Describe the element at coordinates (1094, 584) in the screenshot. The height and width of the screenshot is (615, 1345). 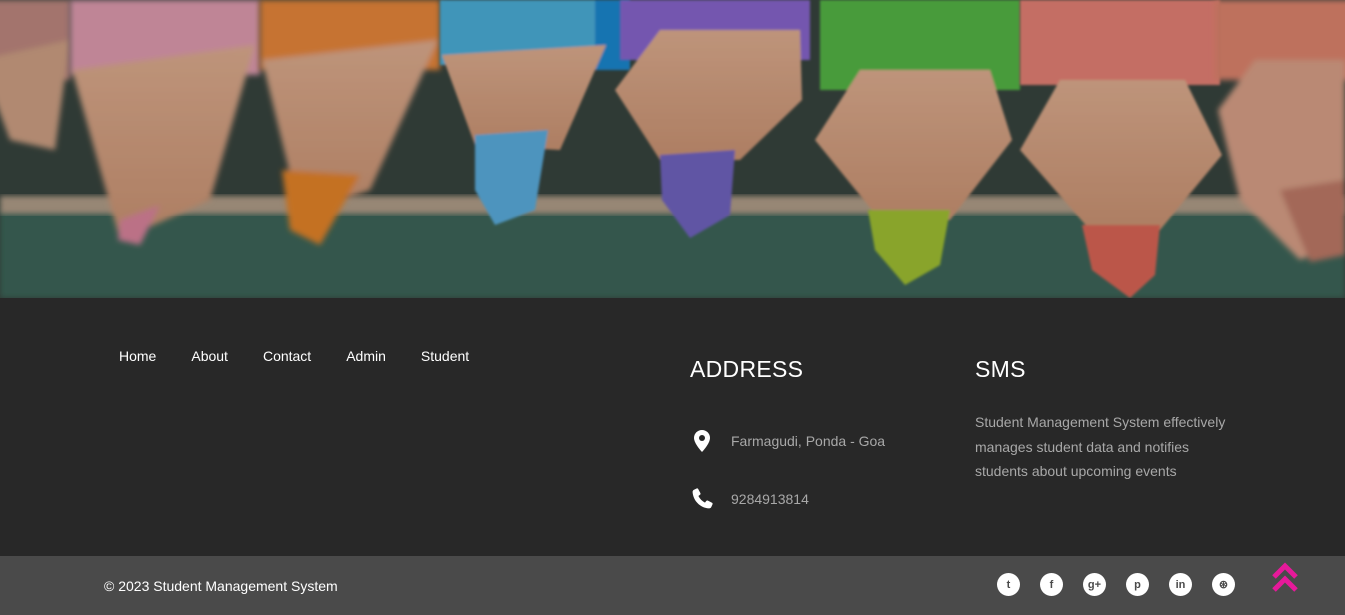
I see `google-plus-icon: g+` at that location.